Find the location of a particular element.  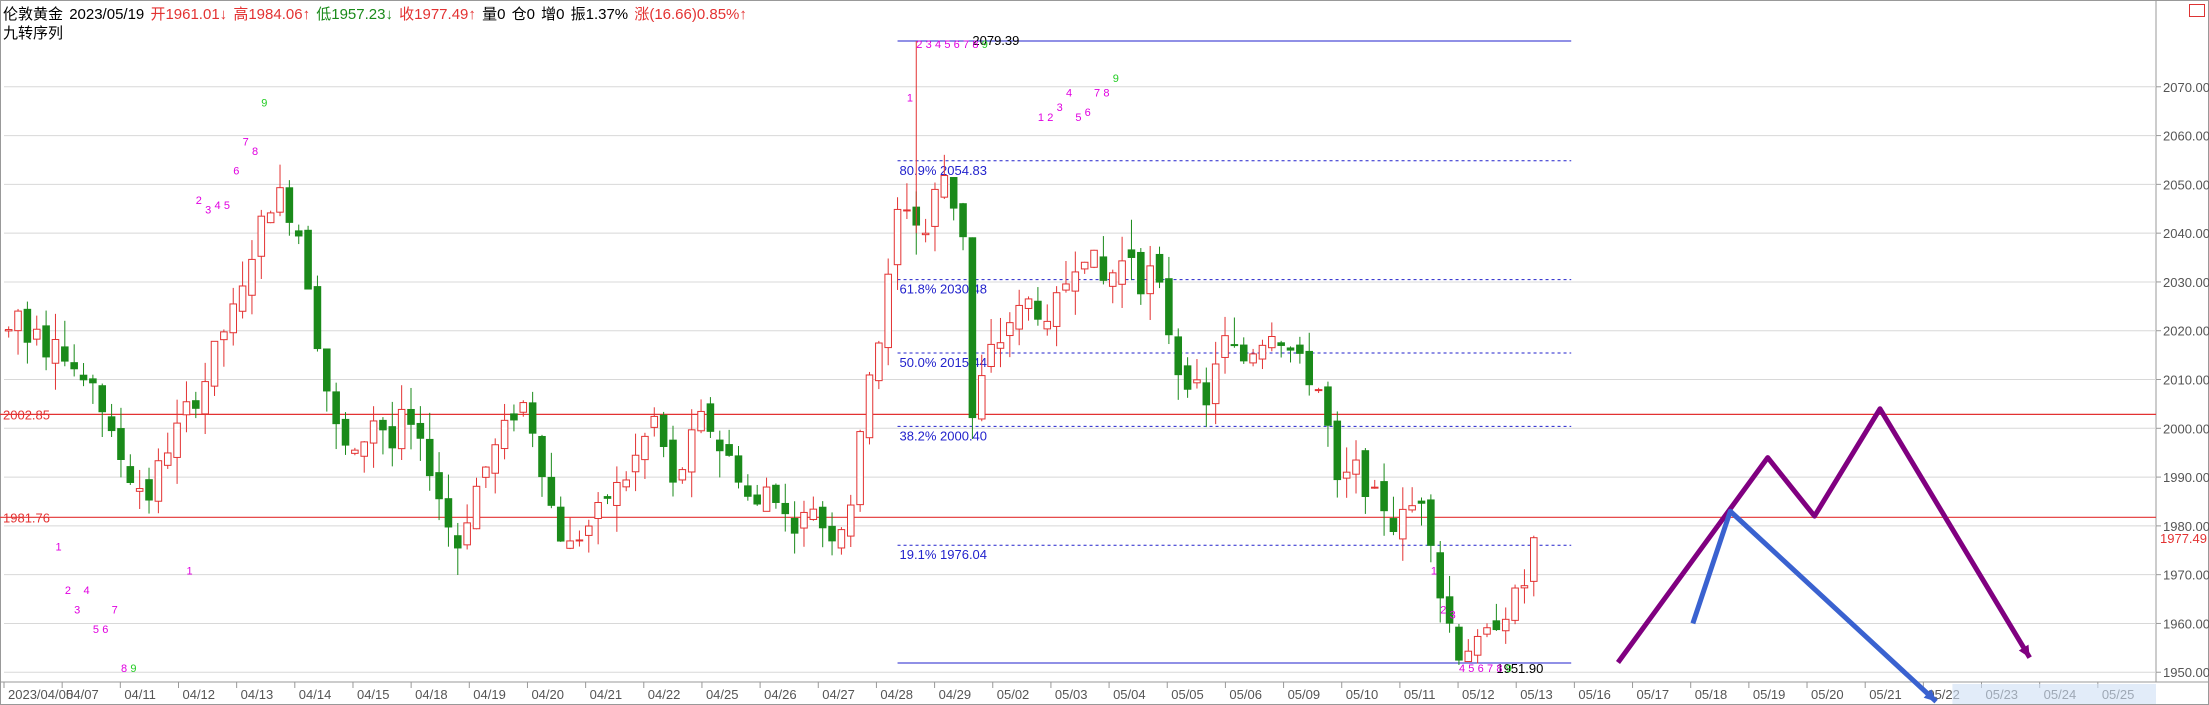

x-tick-label: 04/15 is located at coordinates (373, 694).